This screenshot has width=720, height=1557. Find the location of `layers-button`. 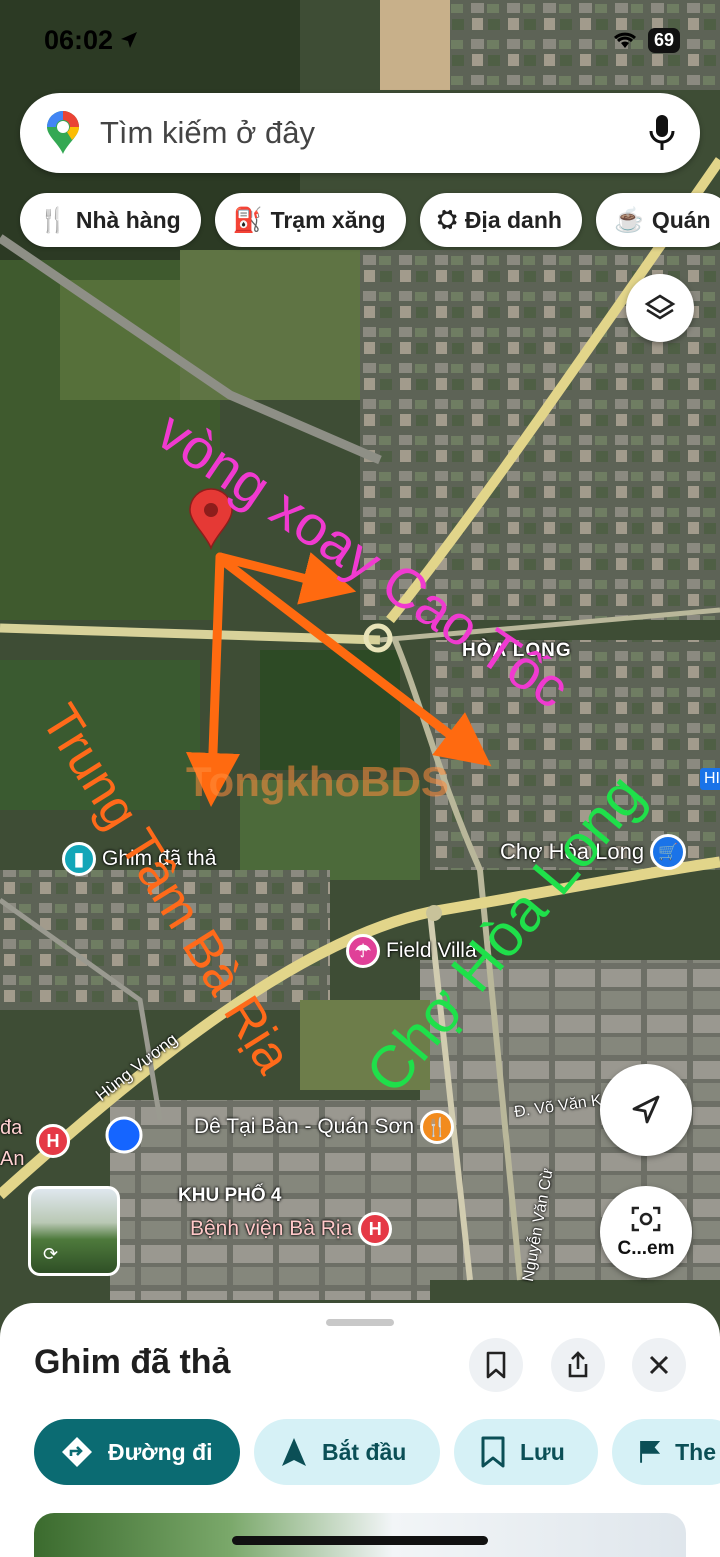

layers-button is located at coordinates (660, 308).